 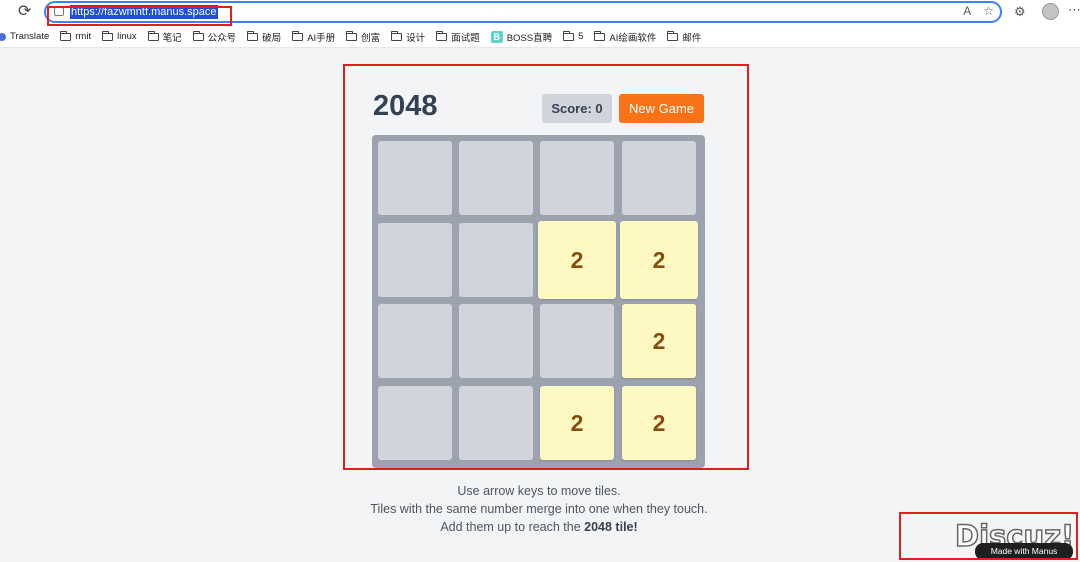 I want to click on extensions-icon: ⚙, so click(x=1020, y=12).